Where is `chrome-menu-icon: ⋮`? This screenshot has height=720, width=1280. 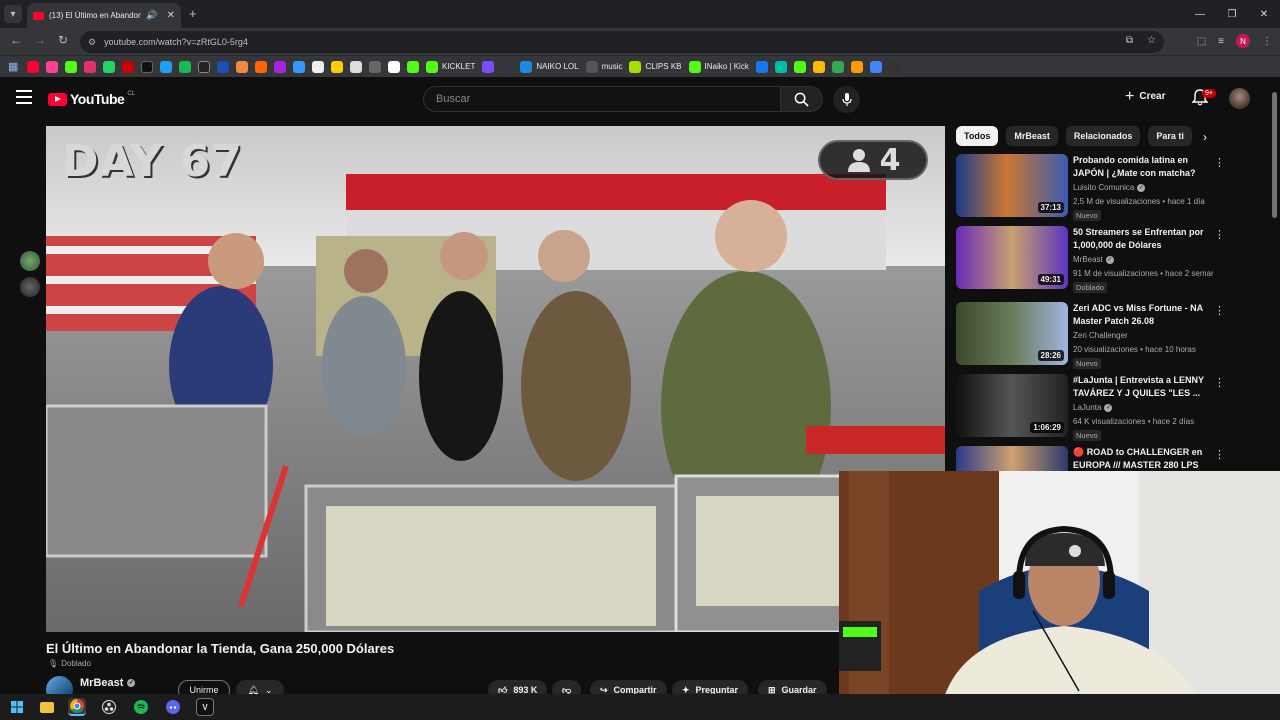
chrome-menu-icon: ⋮ is located at coordinates (1267, 41).